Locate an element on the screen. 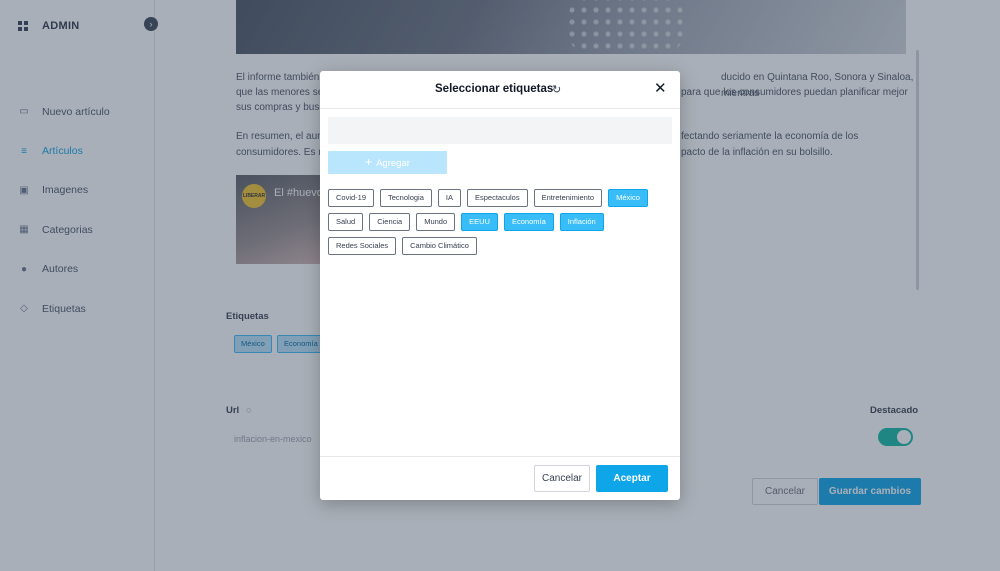 The image size is (1000, 571). modal-footer: Cancelar Aceptar is located at coordinates (500, 478).